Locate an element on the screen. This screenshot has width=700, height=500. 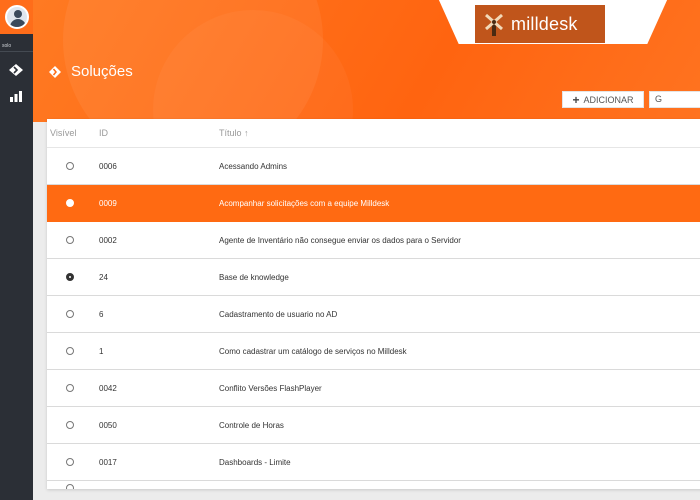
table-row: 0050 Controle de Horas is located at coordinates (373, 425).